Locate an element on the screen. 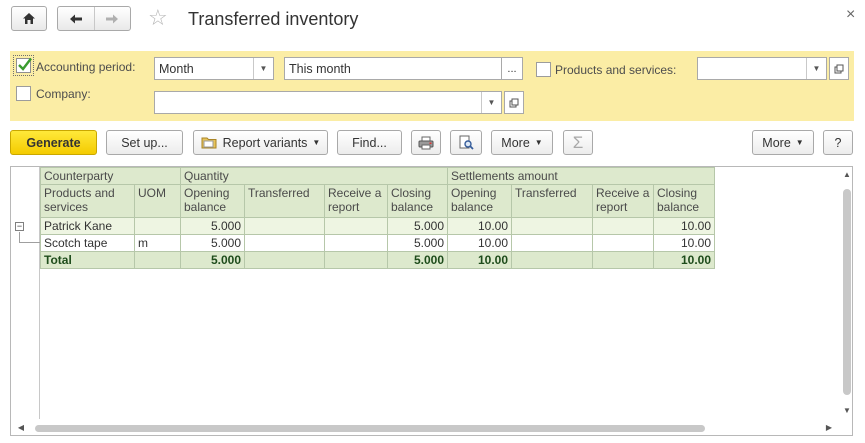 This screenshot has height=443, width=865. header-s-receive: Receive a report is located at coordinates (623, 201).